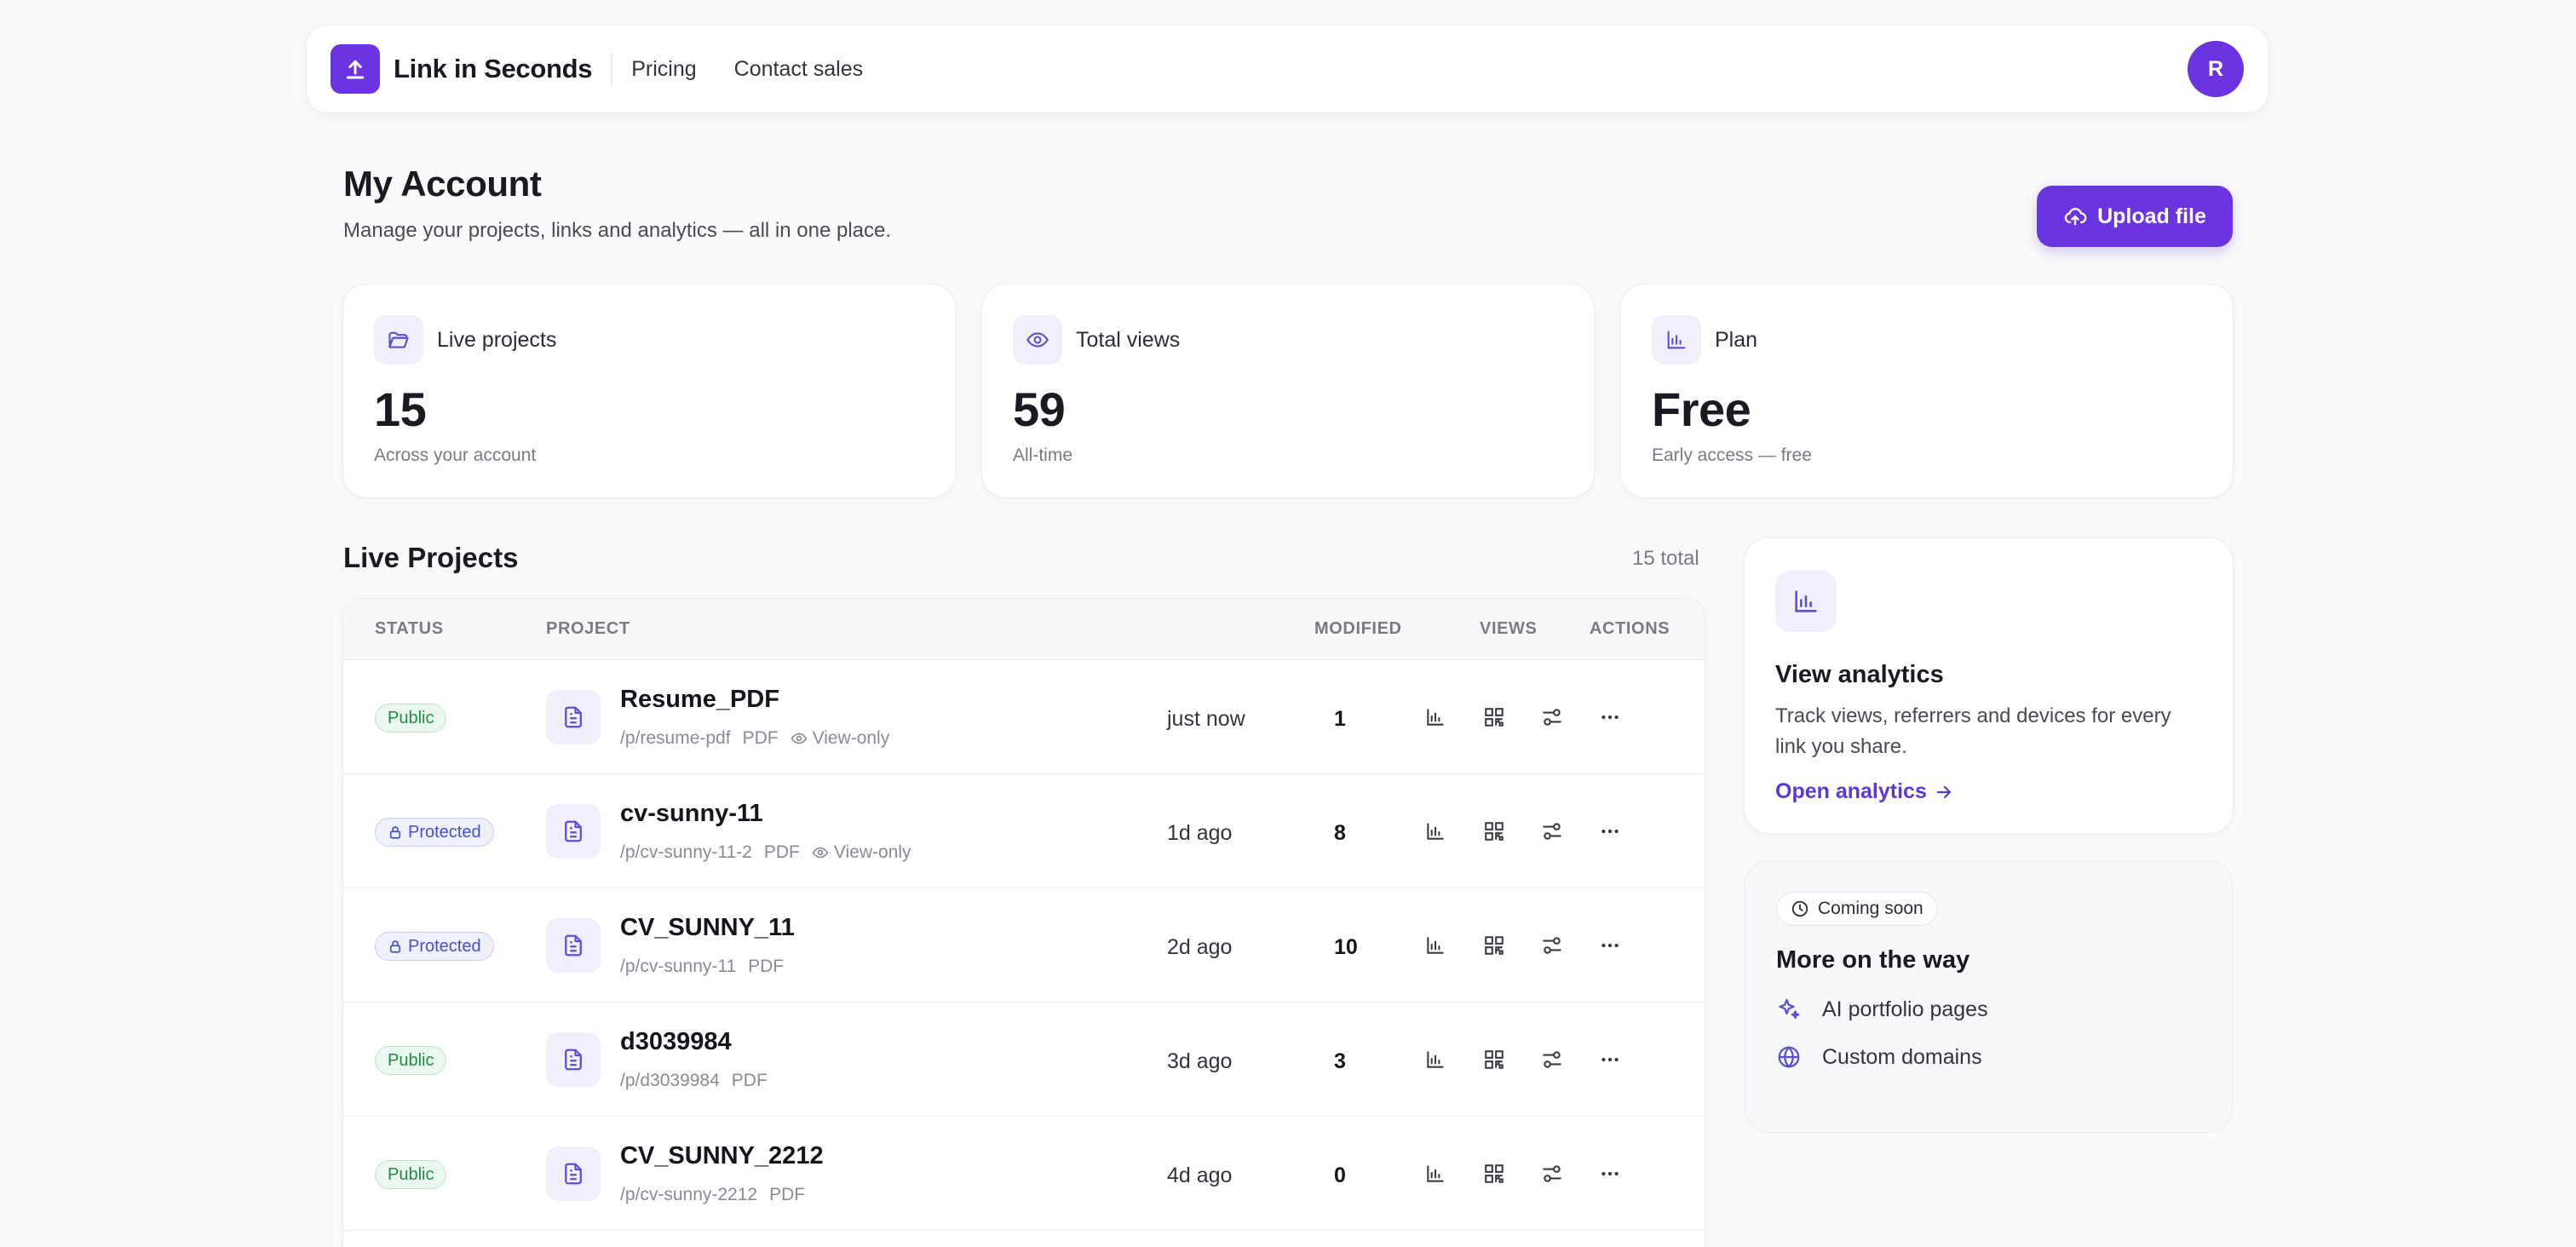 The image size is (2576, 1247). Describe the element at coordinates (1873, 960) in the screenshot. I see `coming-soon-title: More on the way` at that location.